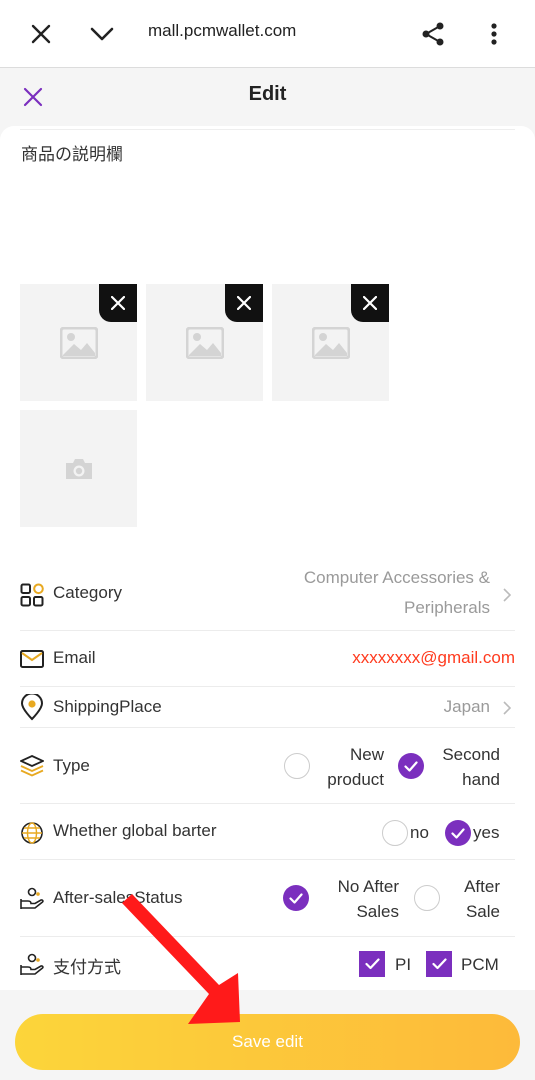 This screenshot has height=1080, width=535. I want to click on page-title: Edit, so click(267, 94).